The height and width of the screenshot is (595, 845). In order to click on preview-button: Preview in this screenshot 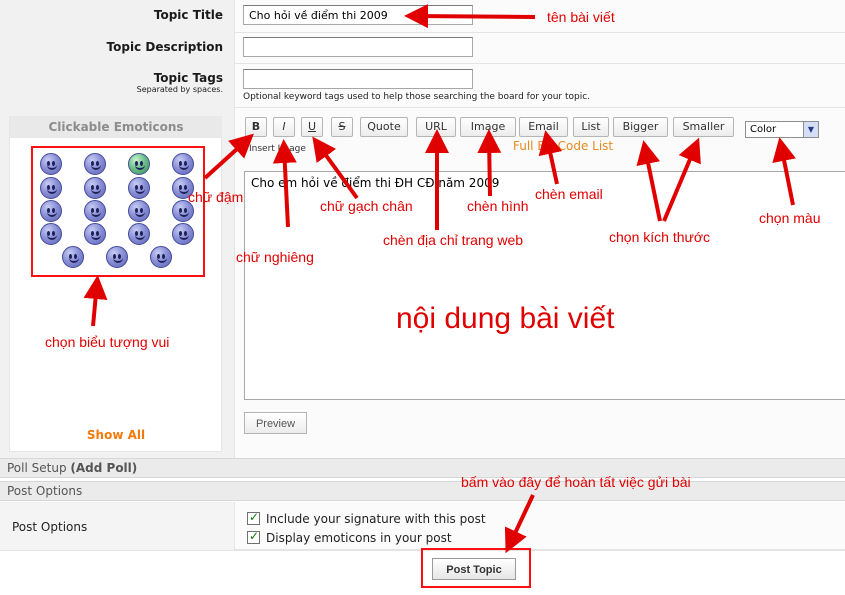, I will do `click(275, 423)`.